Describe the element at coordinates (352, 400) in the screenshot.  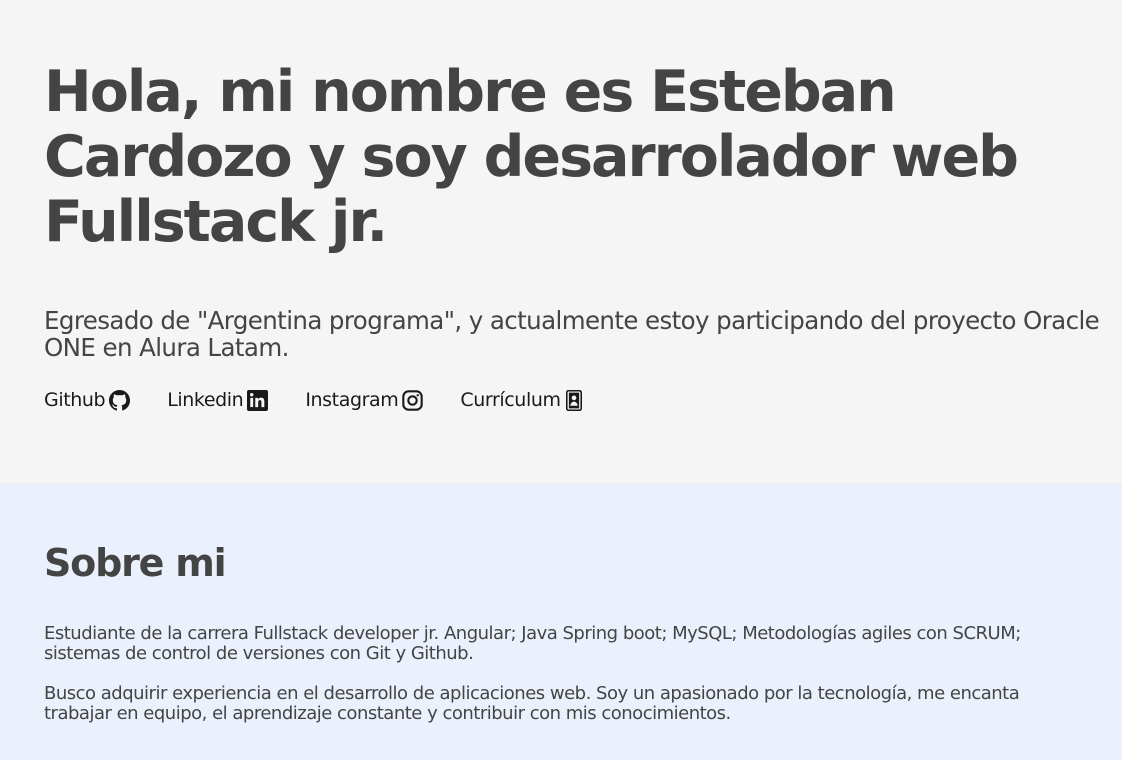
I see `instagram-link-label: Instagram` at that location.